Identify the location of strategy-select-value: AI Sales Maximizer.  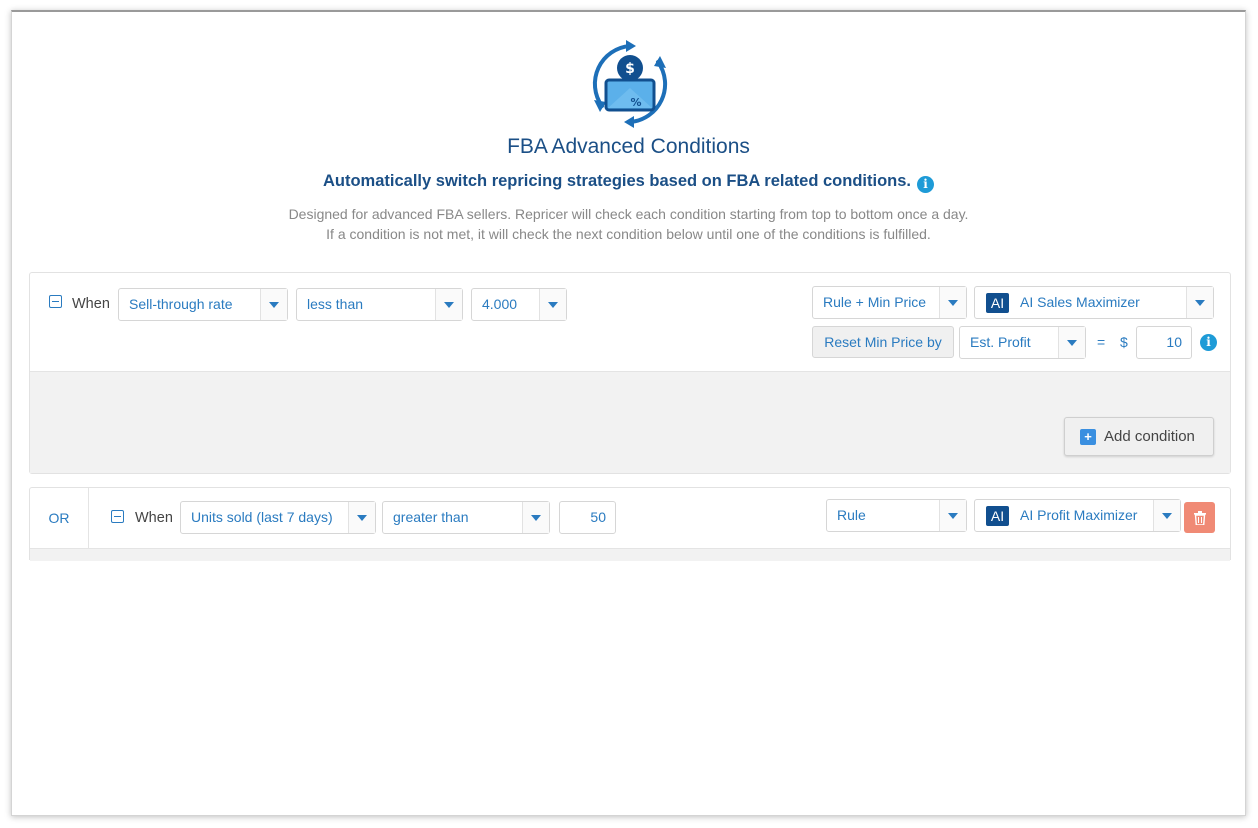
(1080, 302).